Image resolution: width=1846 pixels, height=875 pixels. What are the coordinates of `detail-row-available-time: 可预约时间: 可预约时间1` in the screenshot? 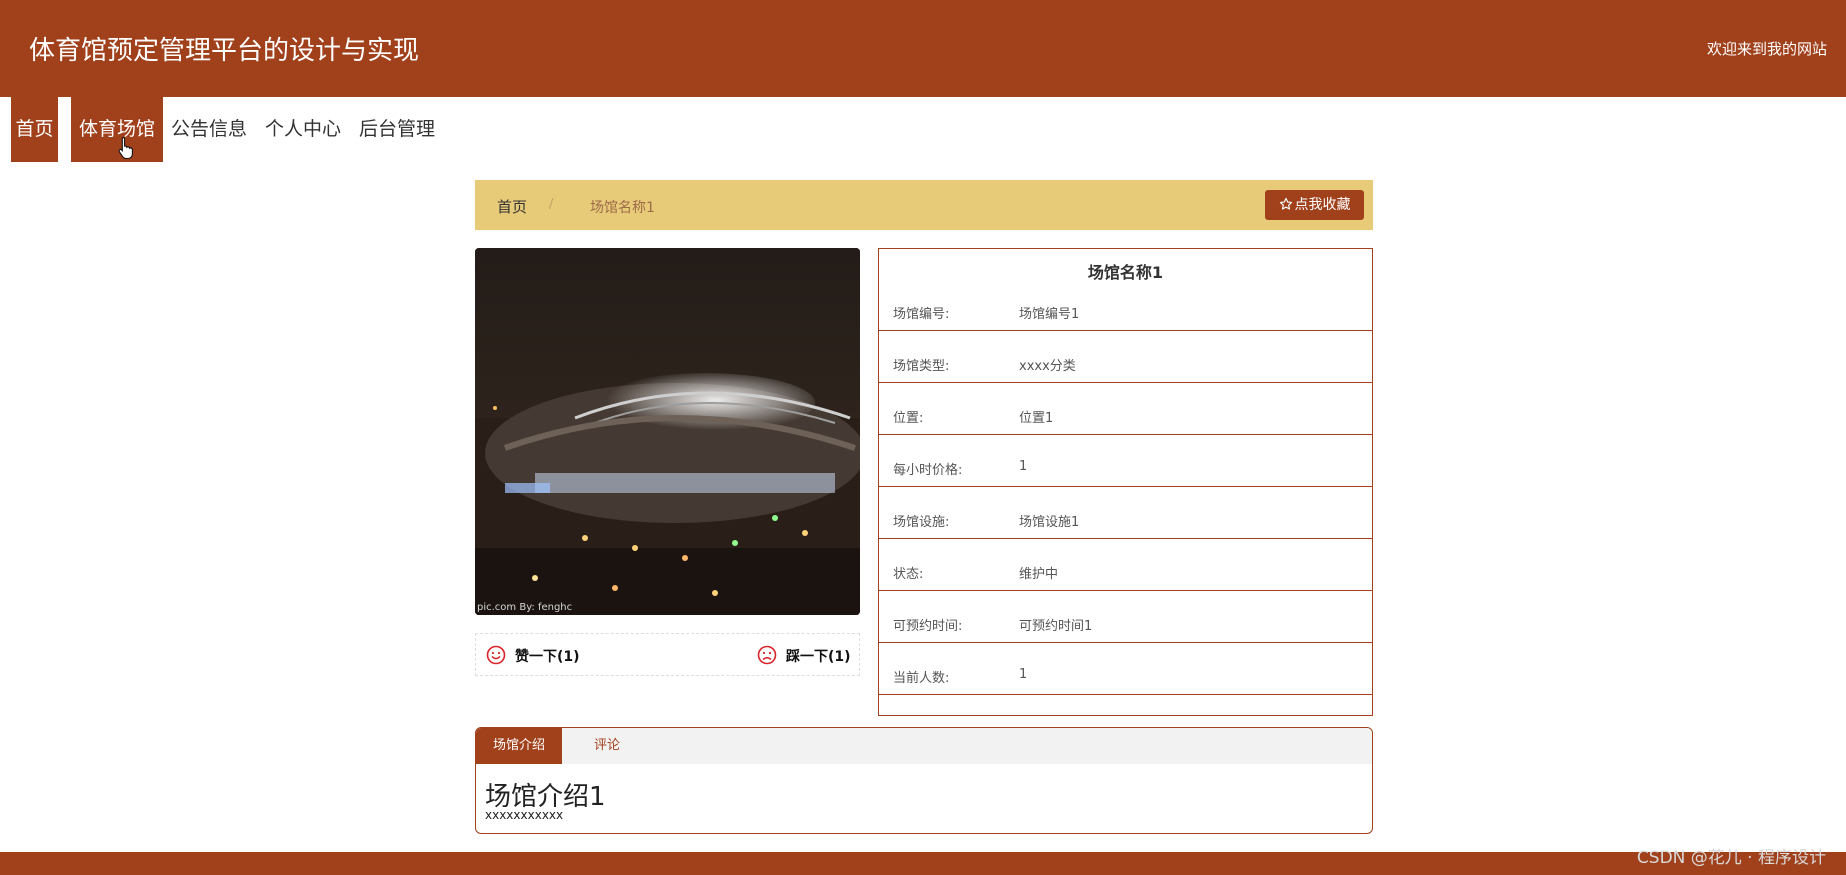 It's located at (1125, 617).